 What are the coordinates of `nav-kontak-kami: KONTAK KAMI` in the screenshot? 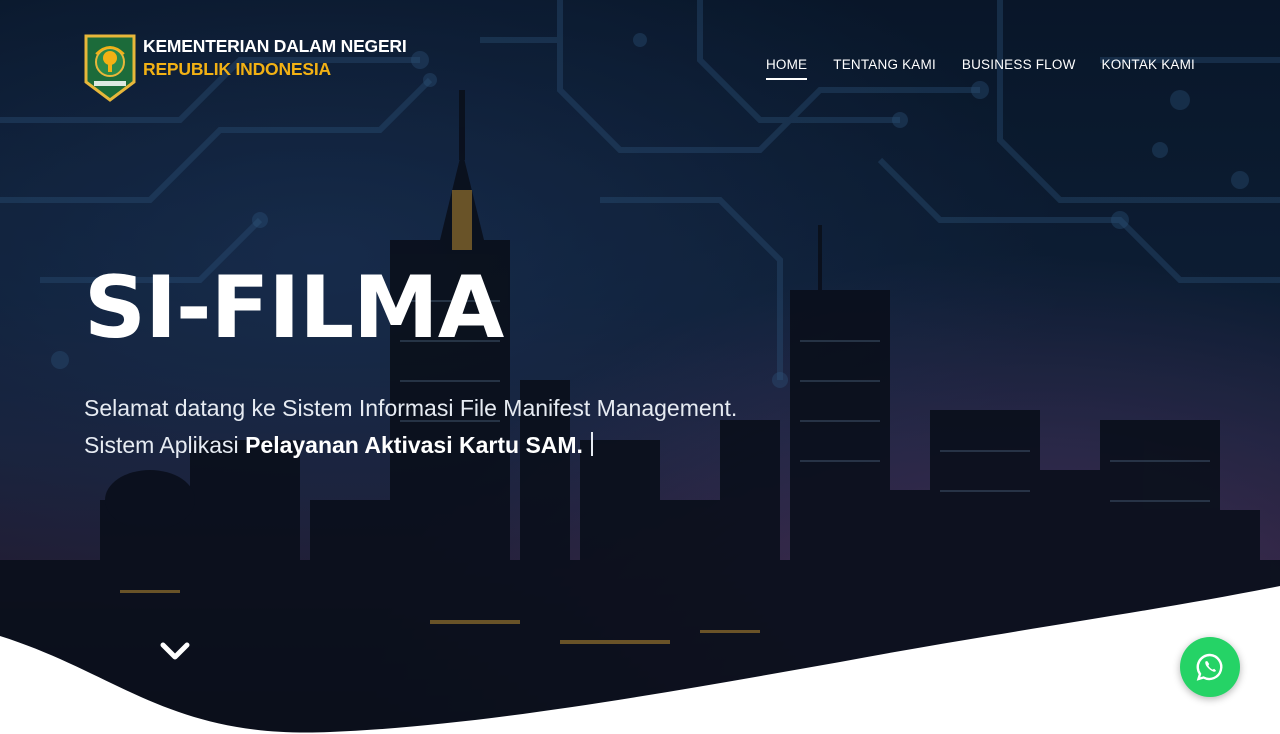 It's located at (1148, 68).